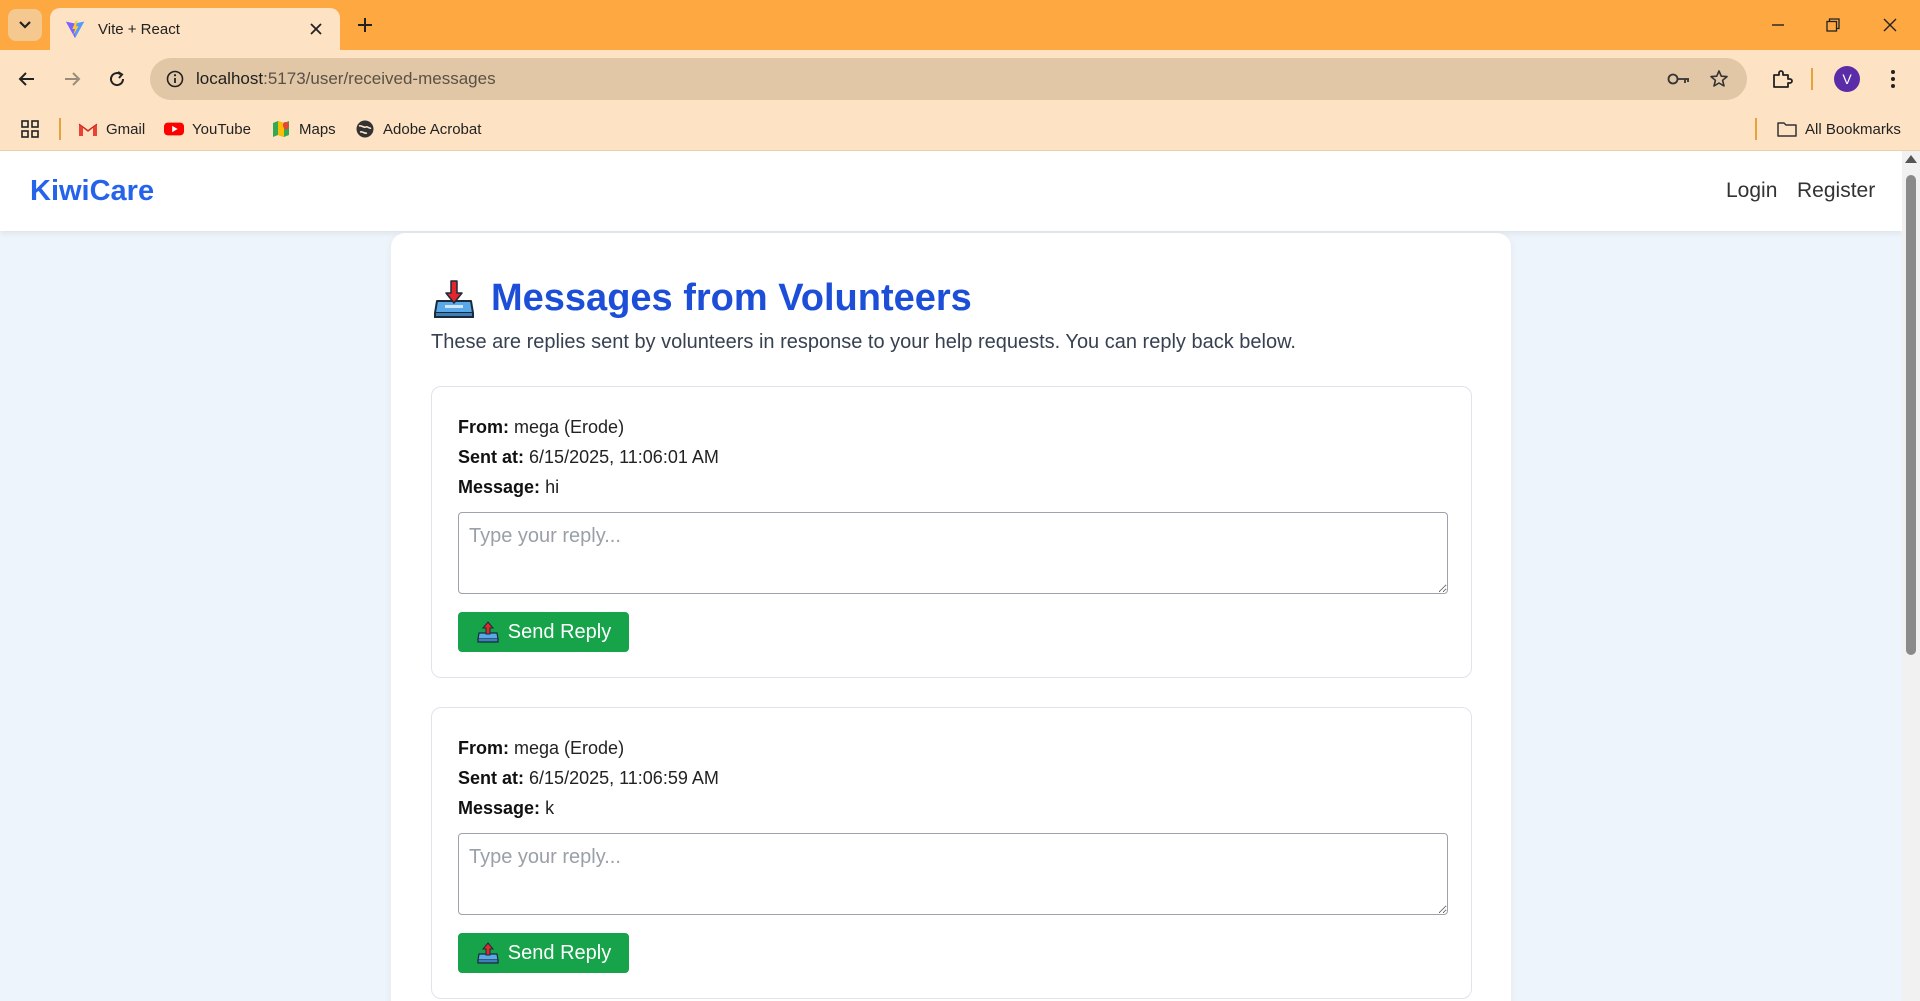  What do you see at coordinates (1911, 415) in the screenshot?
I see `scroll-thumb` at bounding box center [1911, 415].